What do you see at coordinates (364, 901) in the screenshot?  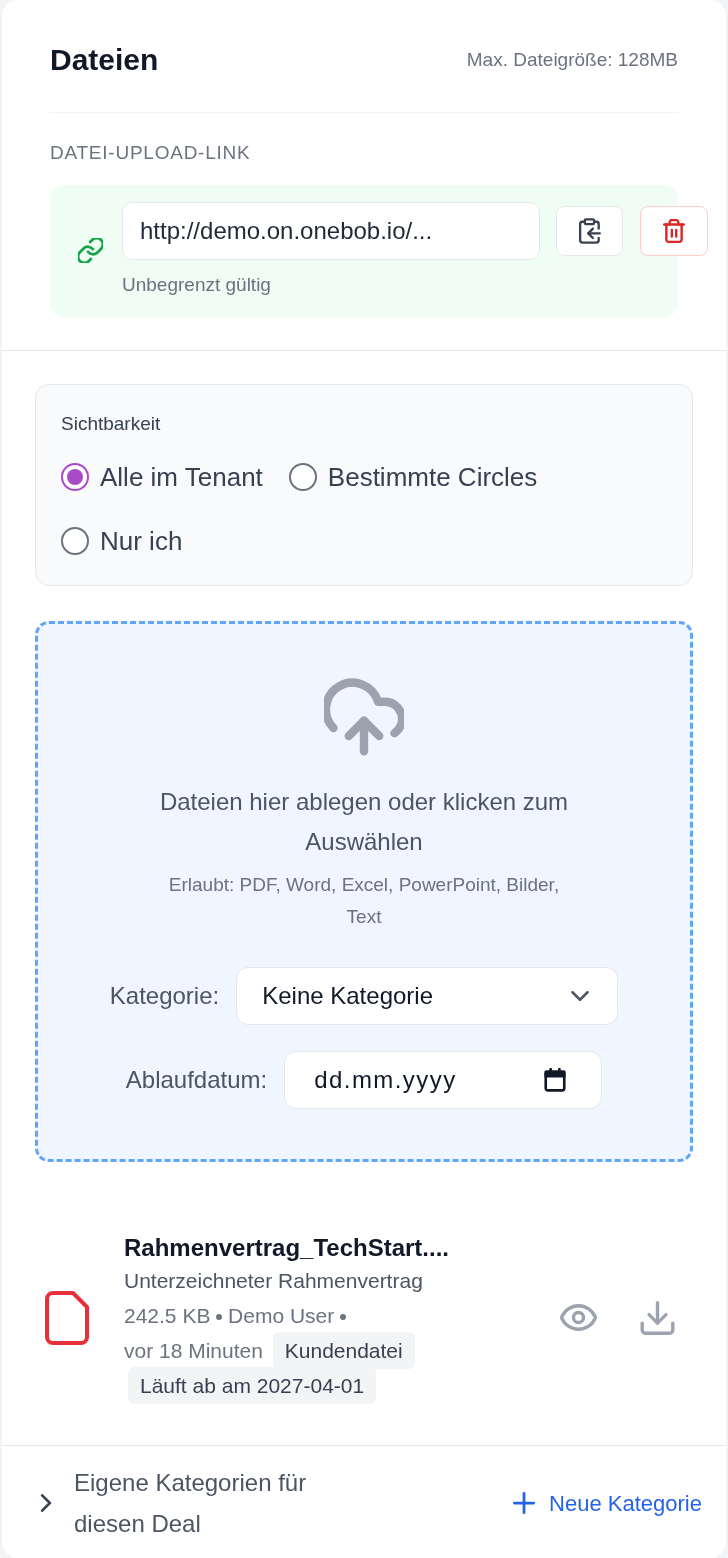 I see `allowed-types-text: Erlaubt: PDF, Word, Excel, PowerPoint, Bilder, Text` at bounding box center [364, 901].